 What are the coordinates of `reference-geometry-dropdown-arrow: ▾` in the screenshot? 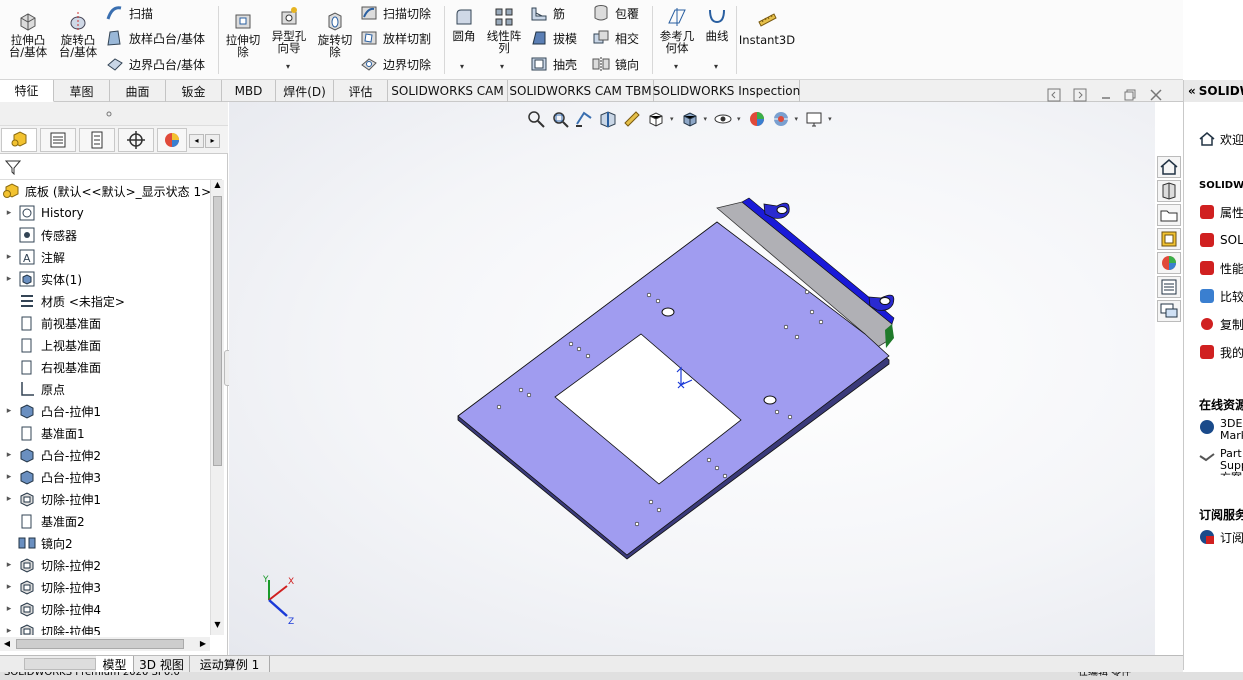 It's located at (676, 66).